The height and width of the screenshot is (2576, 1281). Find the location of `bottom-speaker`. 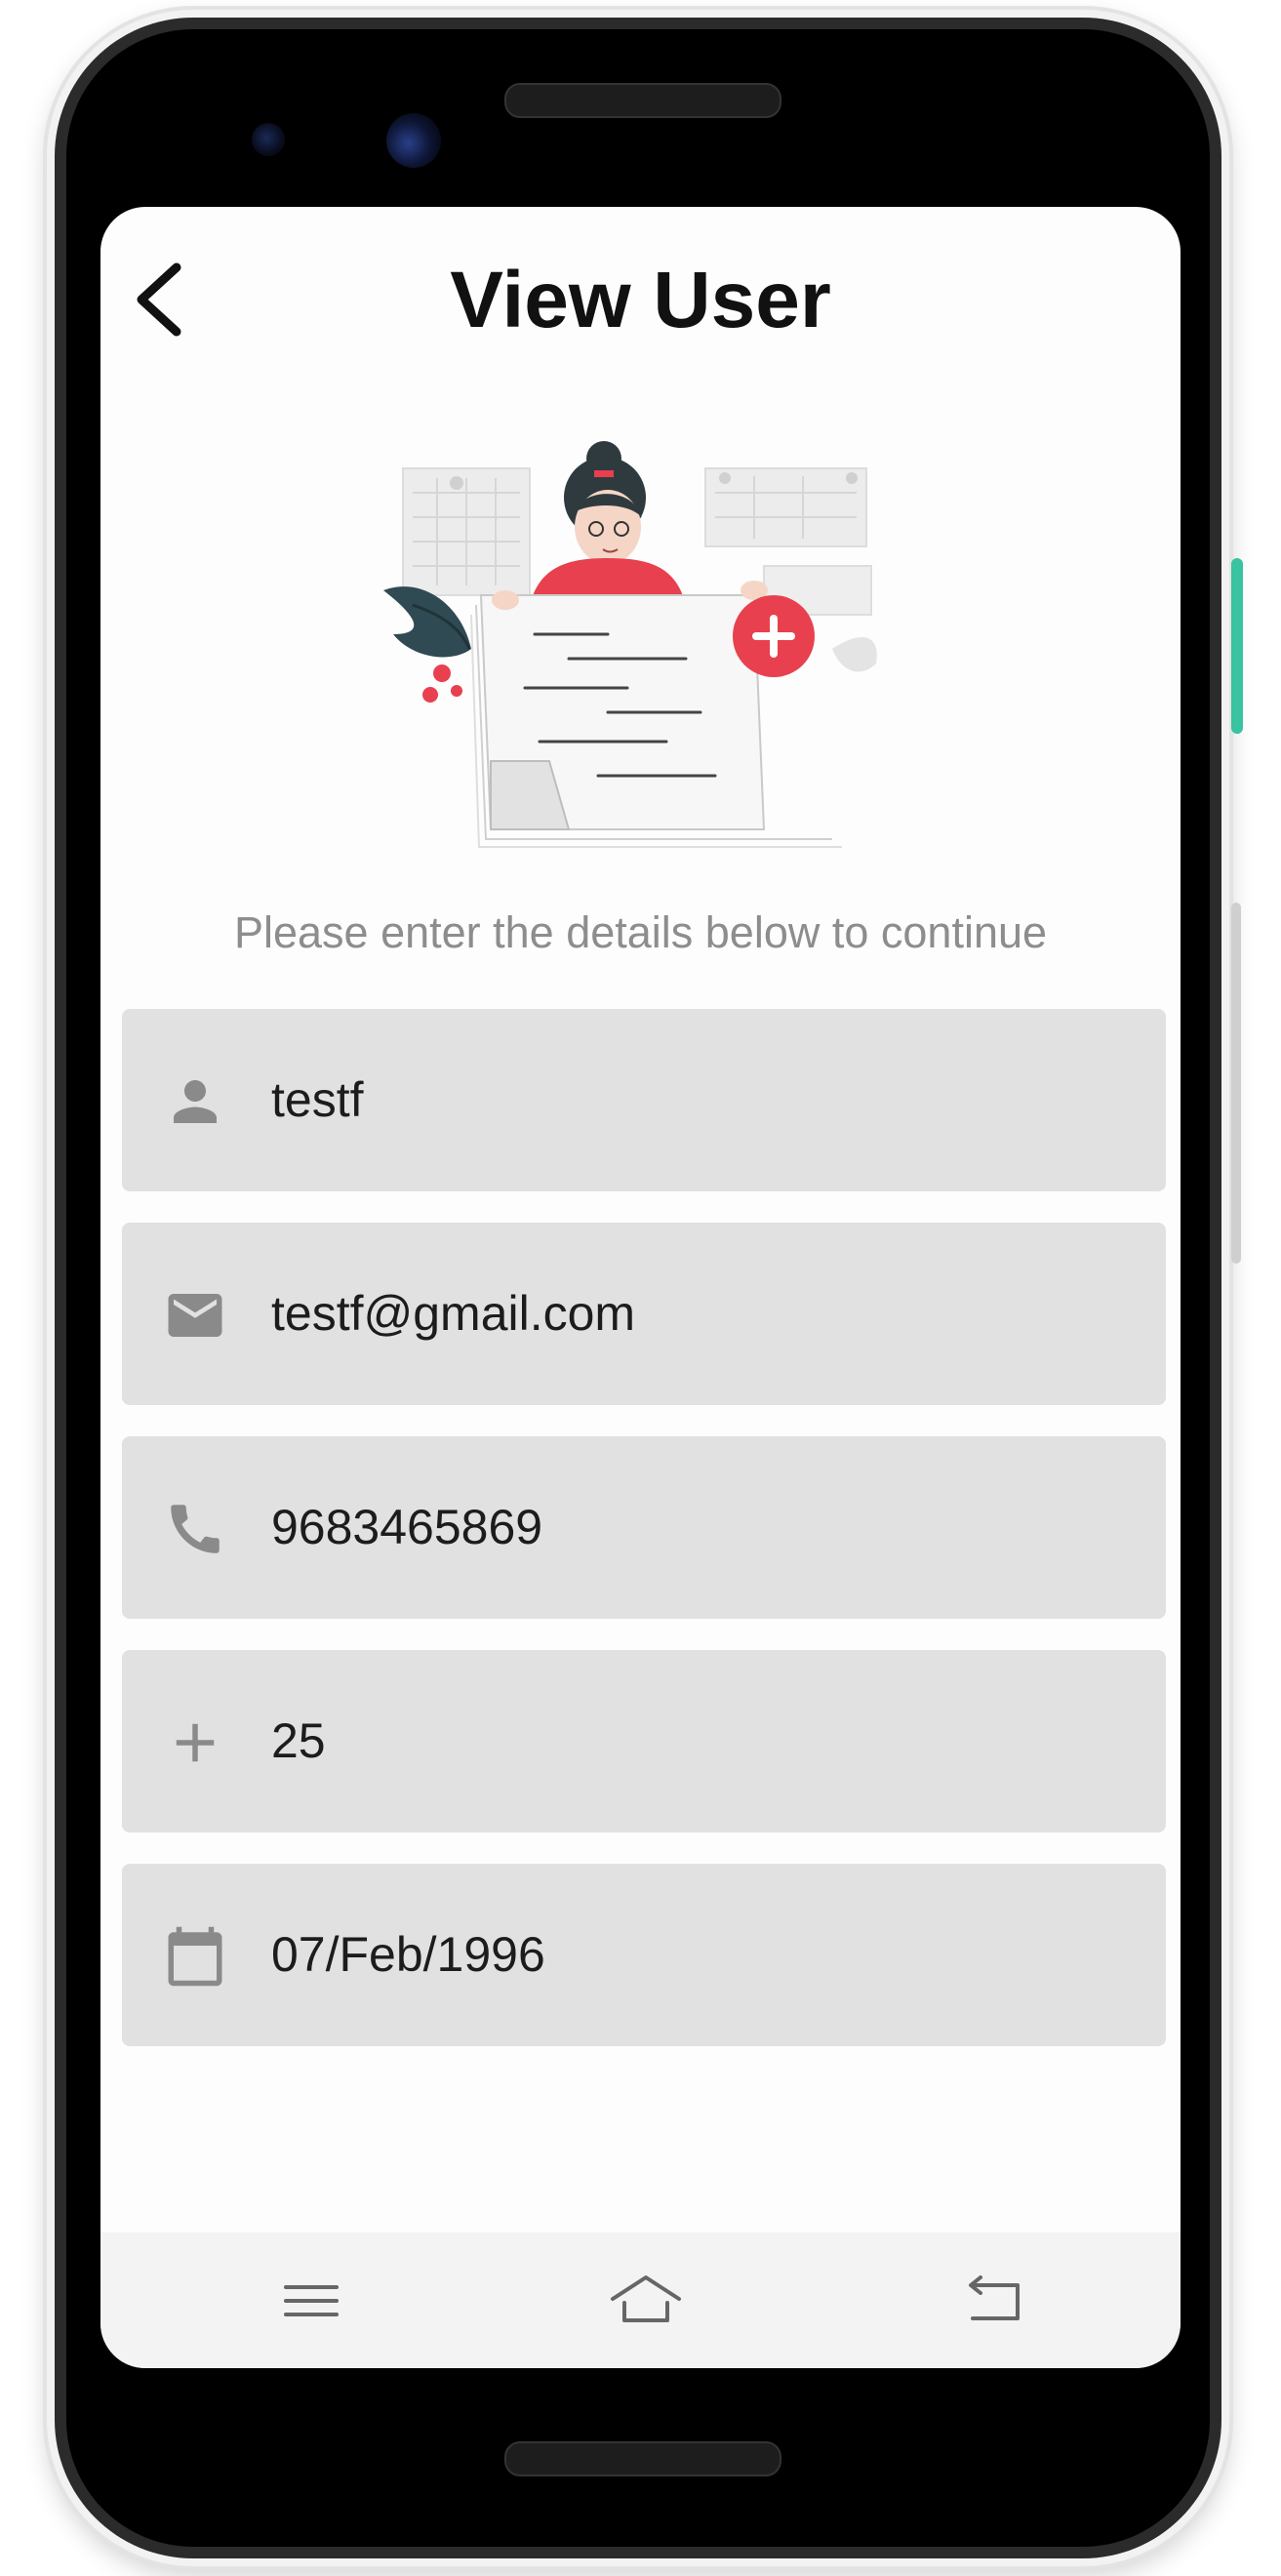

bottom-speaker is located at coordinates (642, 2458).